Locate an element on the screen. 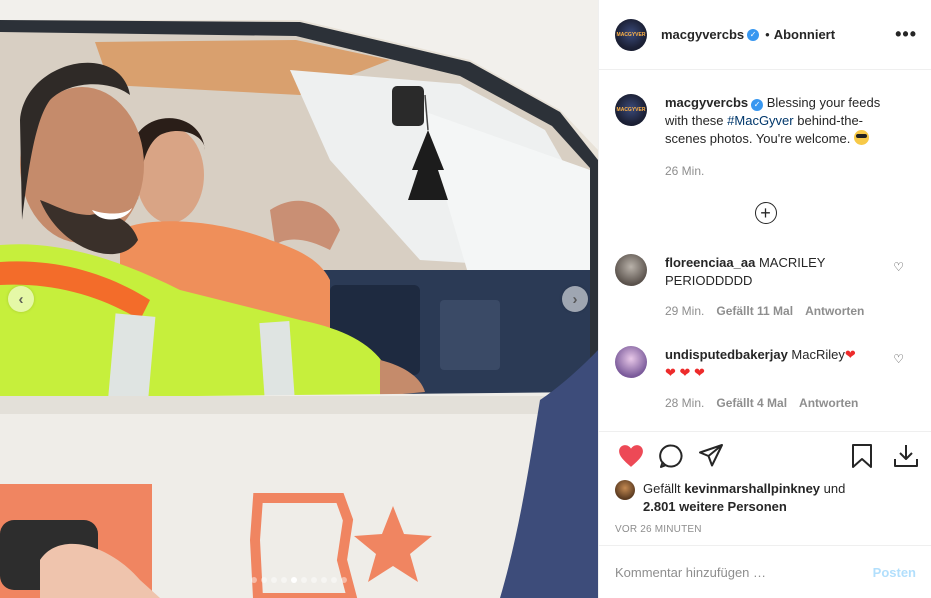  action-icons is located at coordinates (765, 456).